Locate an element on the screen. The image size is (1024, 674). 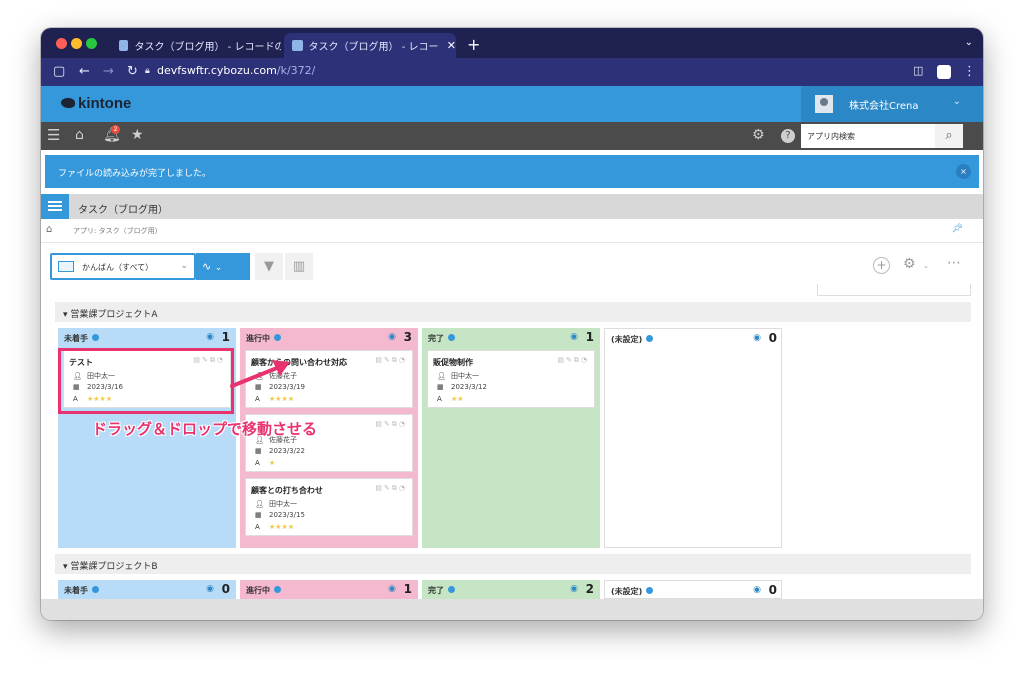
star-icon: ★ is located at coordinates (137, 135).